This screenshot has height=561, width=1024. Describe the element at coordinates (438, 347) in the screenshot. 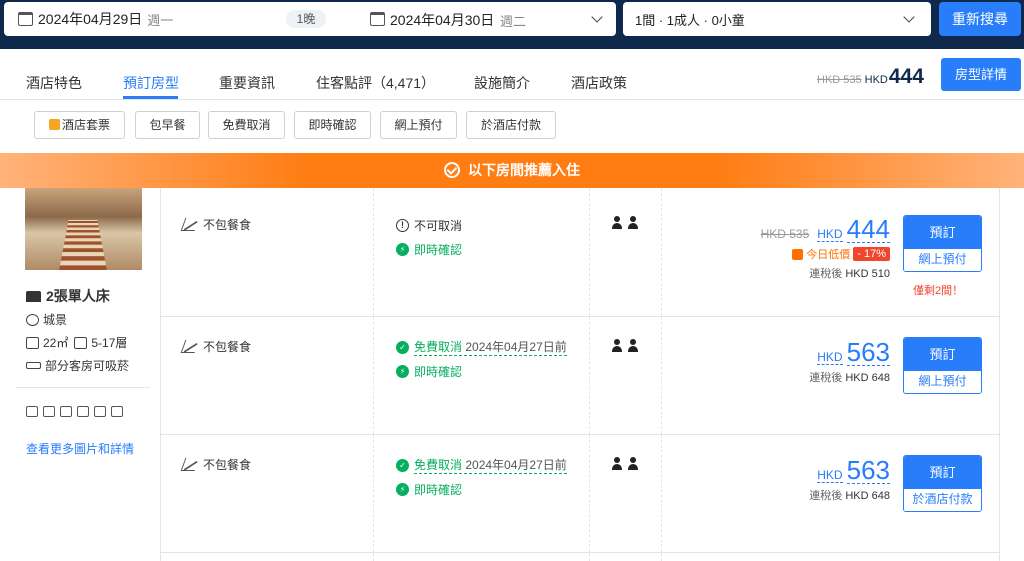

I see `cancel-text: 免費取消` at that location.